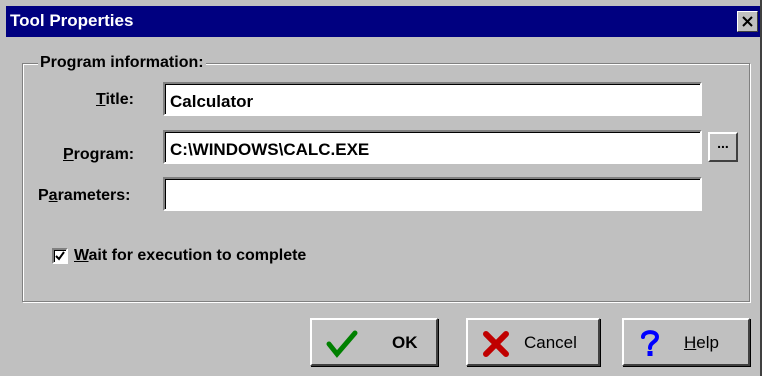 Image resolution: width=767 pixels, height=376 pixels. I want to click on group-label: Program information:, so click(122, 63).